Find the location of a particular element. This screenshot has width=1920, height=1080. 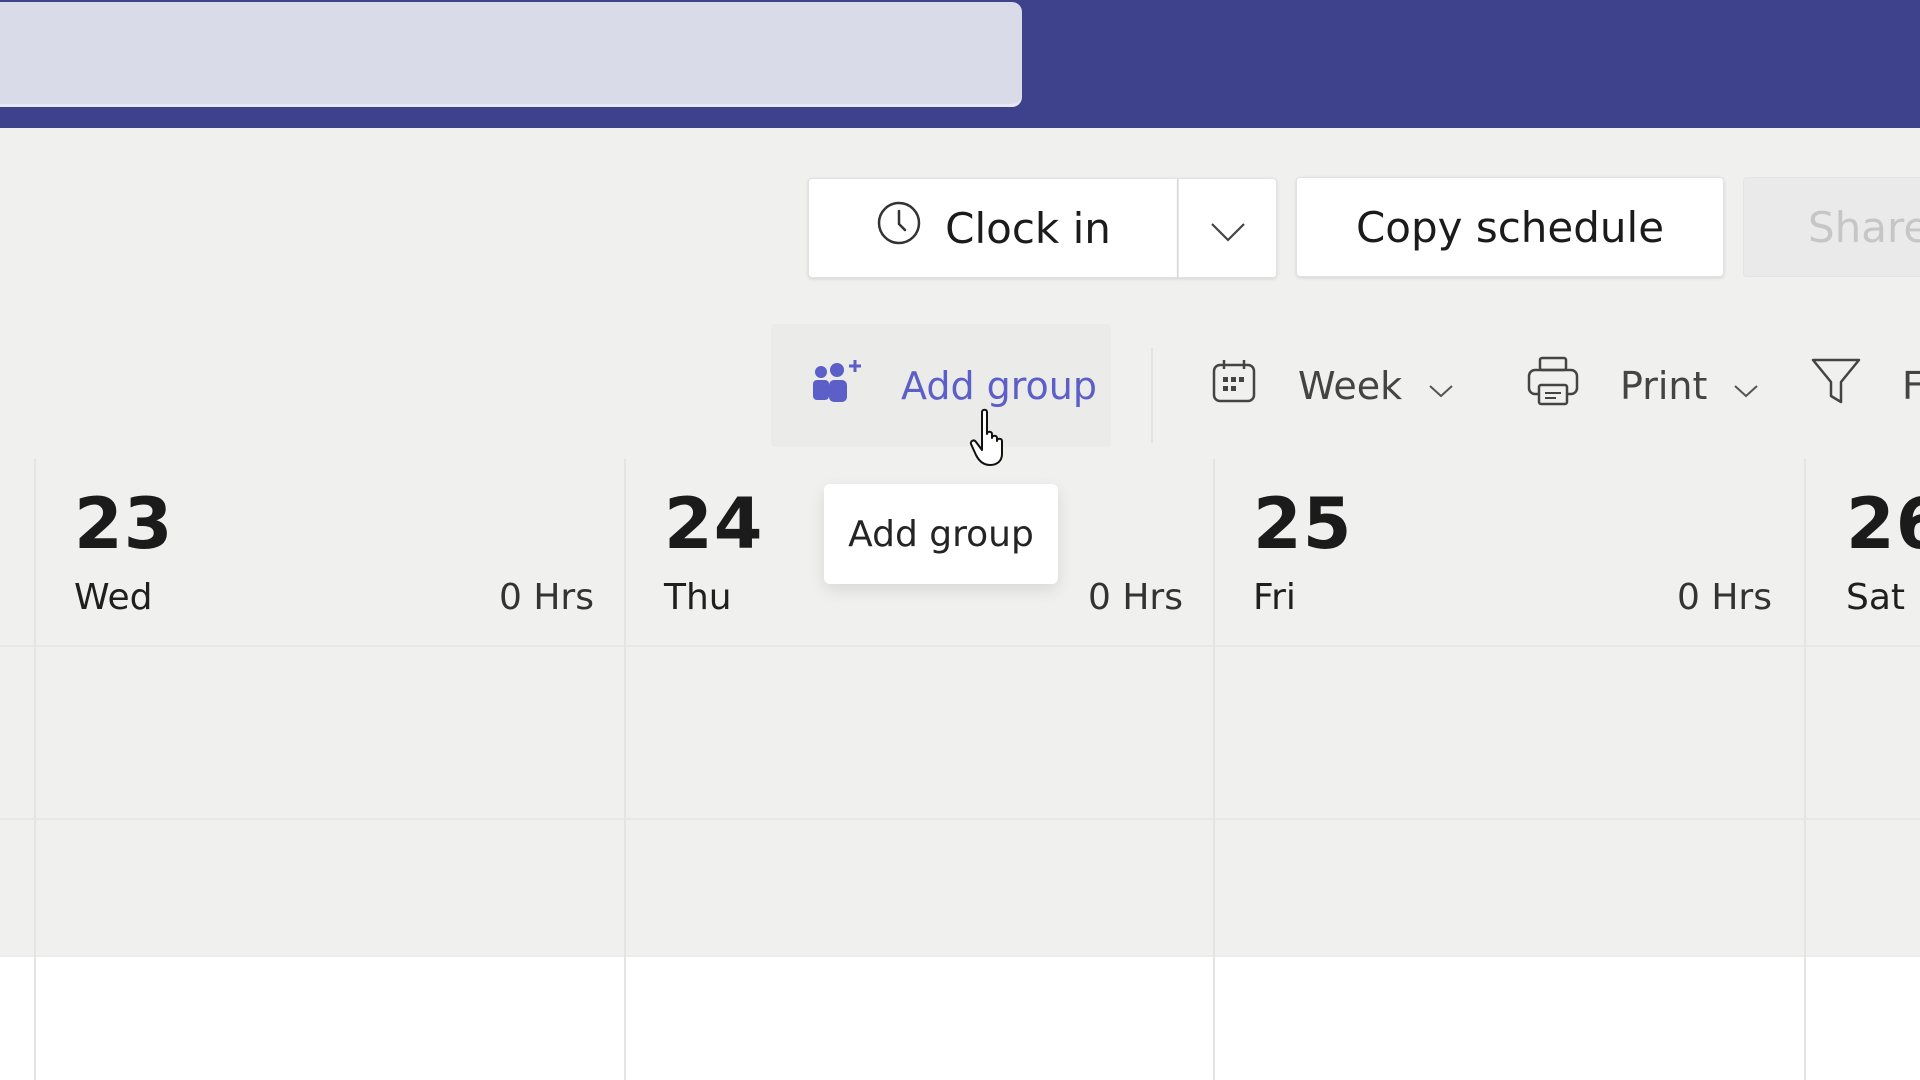

search-input is located at coordinates (511, 53).